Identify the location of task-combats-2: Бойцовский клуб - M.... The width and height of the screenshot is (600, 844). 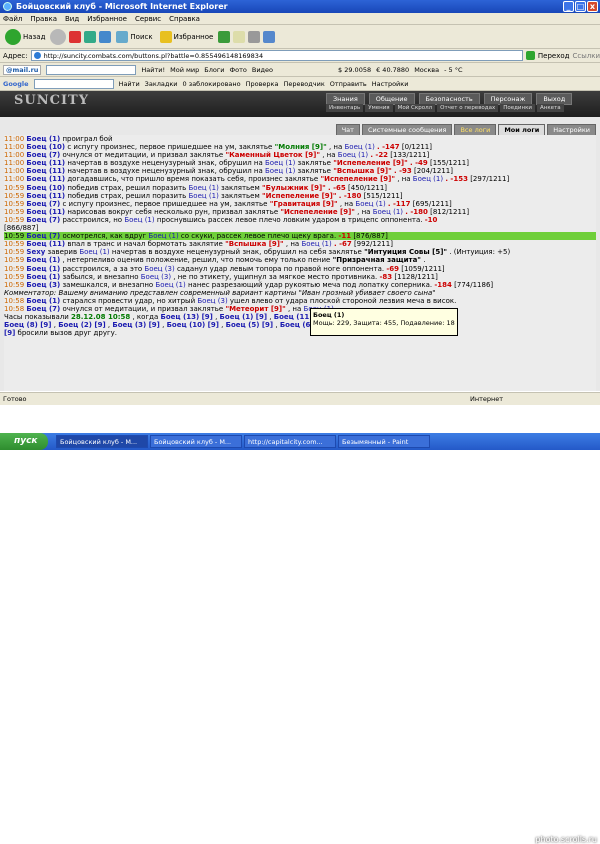
(196, 441).